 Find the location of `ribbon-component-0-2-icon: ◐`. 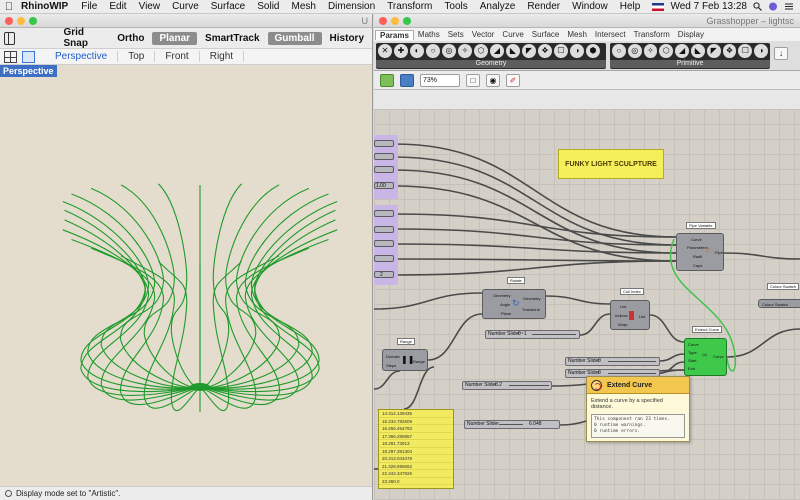

ribbon-component-0-2-icon: ◐ is located at coordinates (417, 51).